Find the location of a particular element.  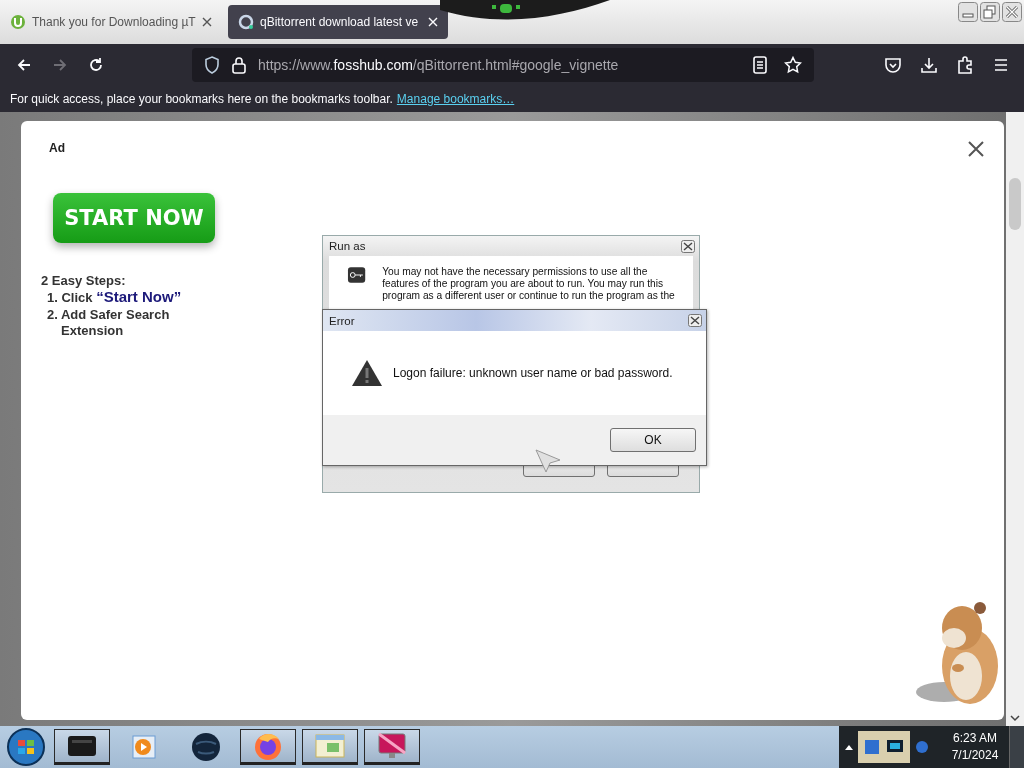

dialog-message: You may not have the necessary permissions to use all the features of the program you are about to run. You may run this program as a different user or continue to run the program as the is located at coordinates (529, 284).